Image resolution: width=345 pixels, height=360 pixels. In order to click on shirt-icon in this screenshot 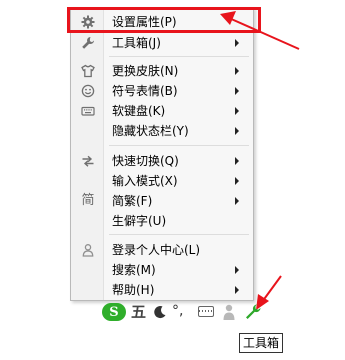, I will do `click(88, 71)`.